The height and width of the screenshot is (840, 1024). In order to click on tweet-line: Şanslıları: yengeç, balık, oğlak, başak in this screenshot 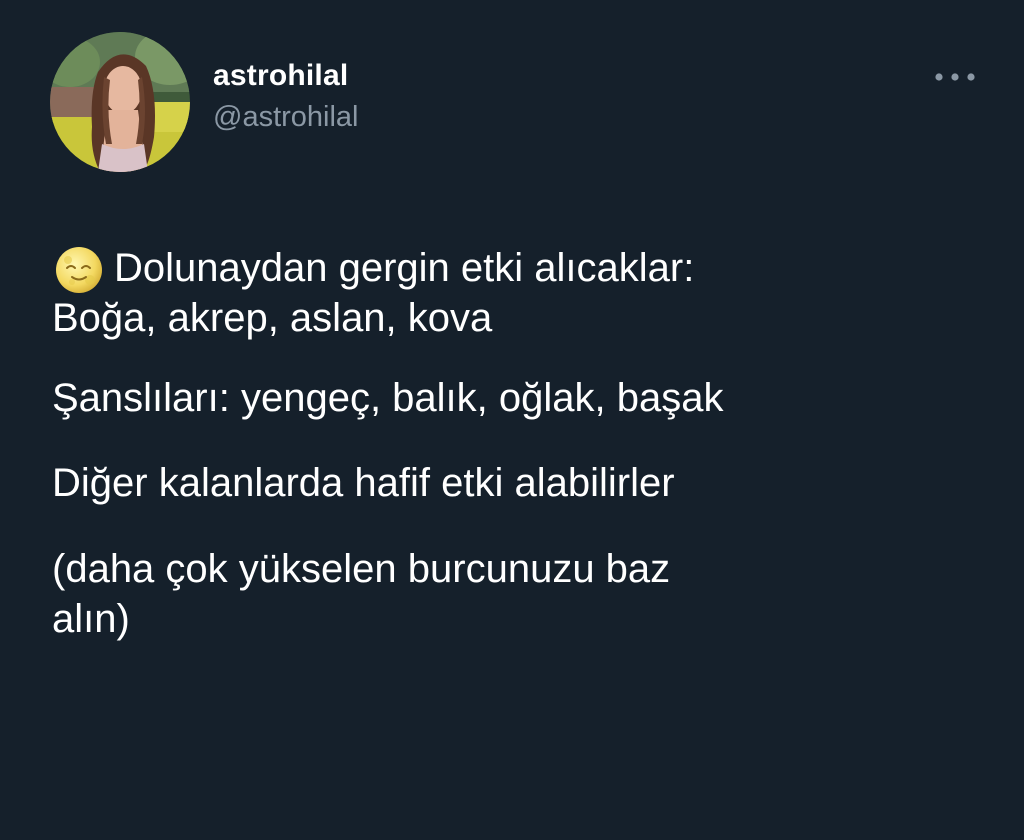, I will do `click(388, 398)`.